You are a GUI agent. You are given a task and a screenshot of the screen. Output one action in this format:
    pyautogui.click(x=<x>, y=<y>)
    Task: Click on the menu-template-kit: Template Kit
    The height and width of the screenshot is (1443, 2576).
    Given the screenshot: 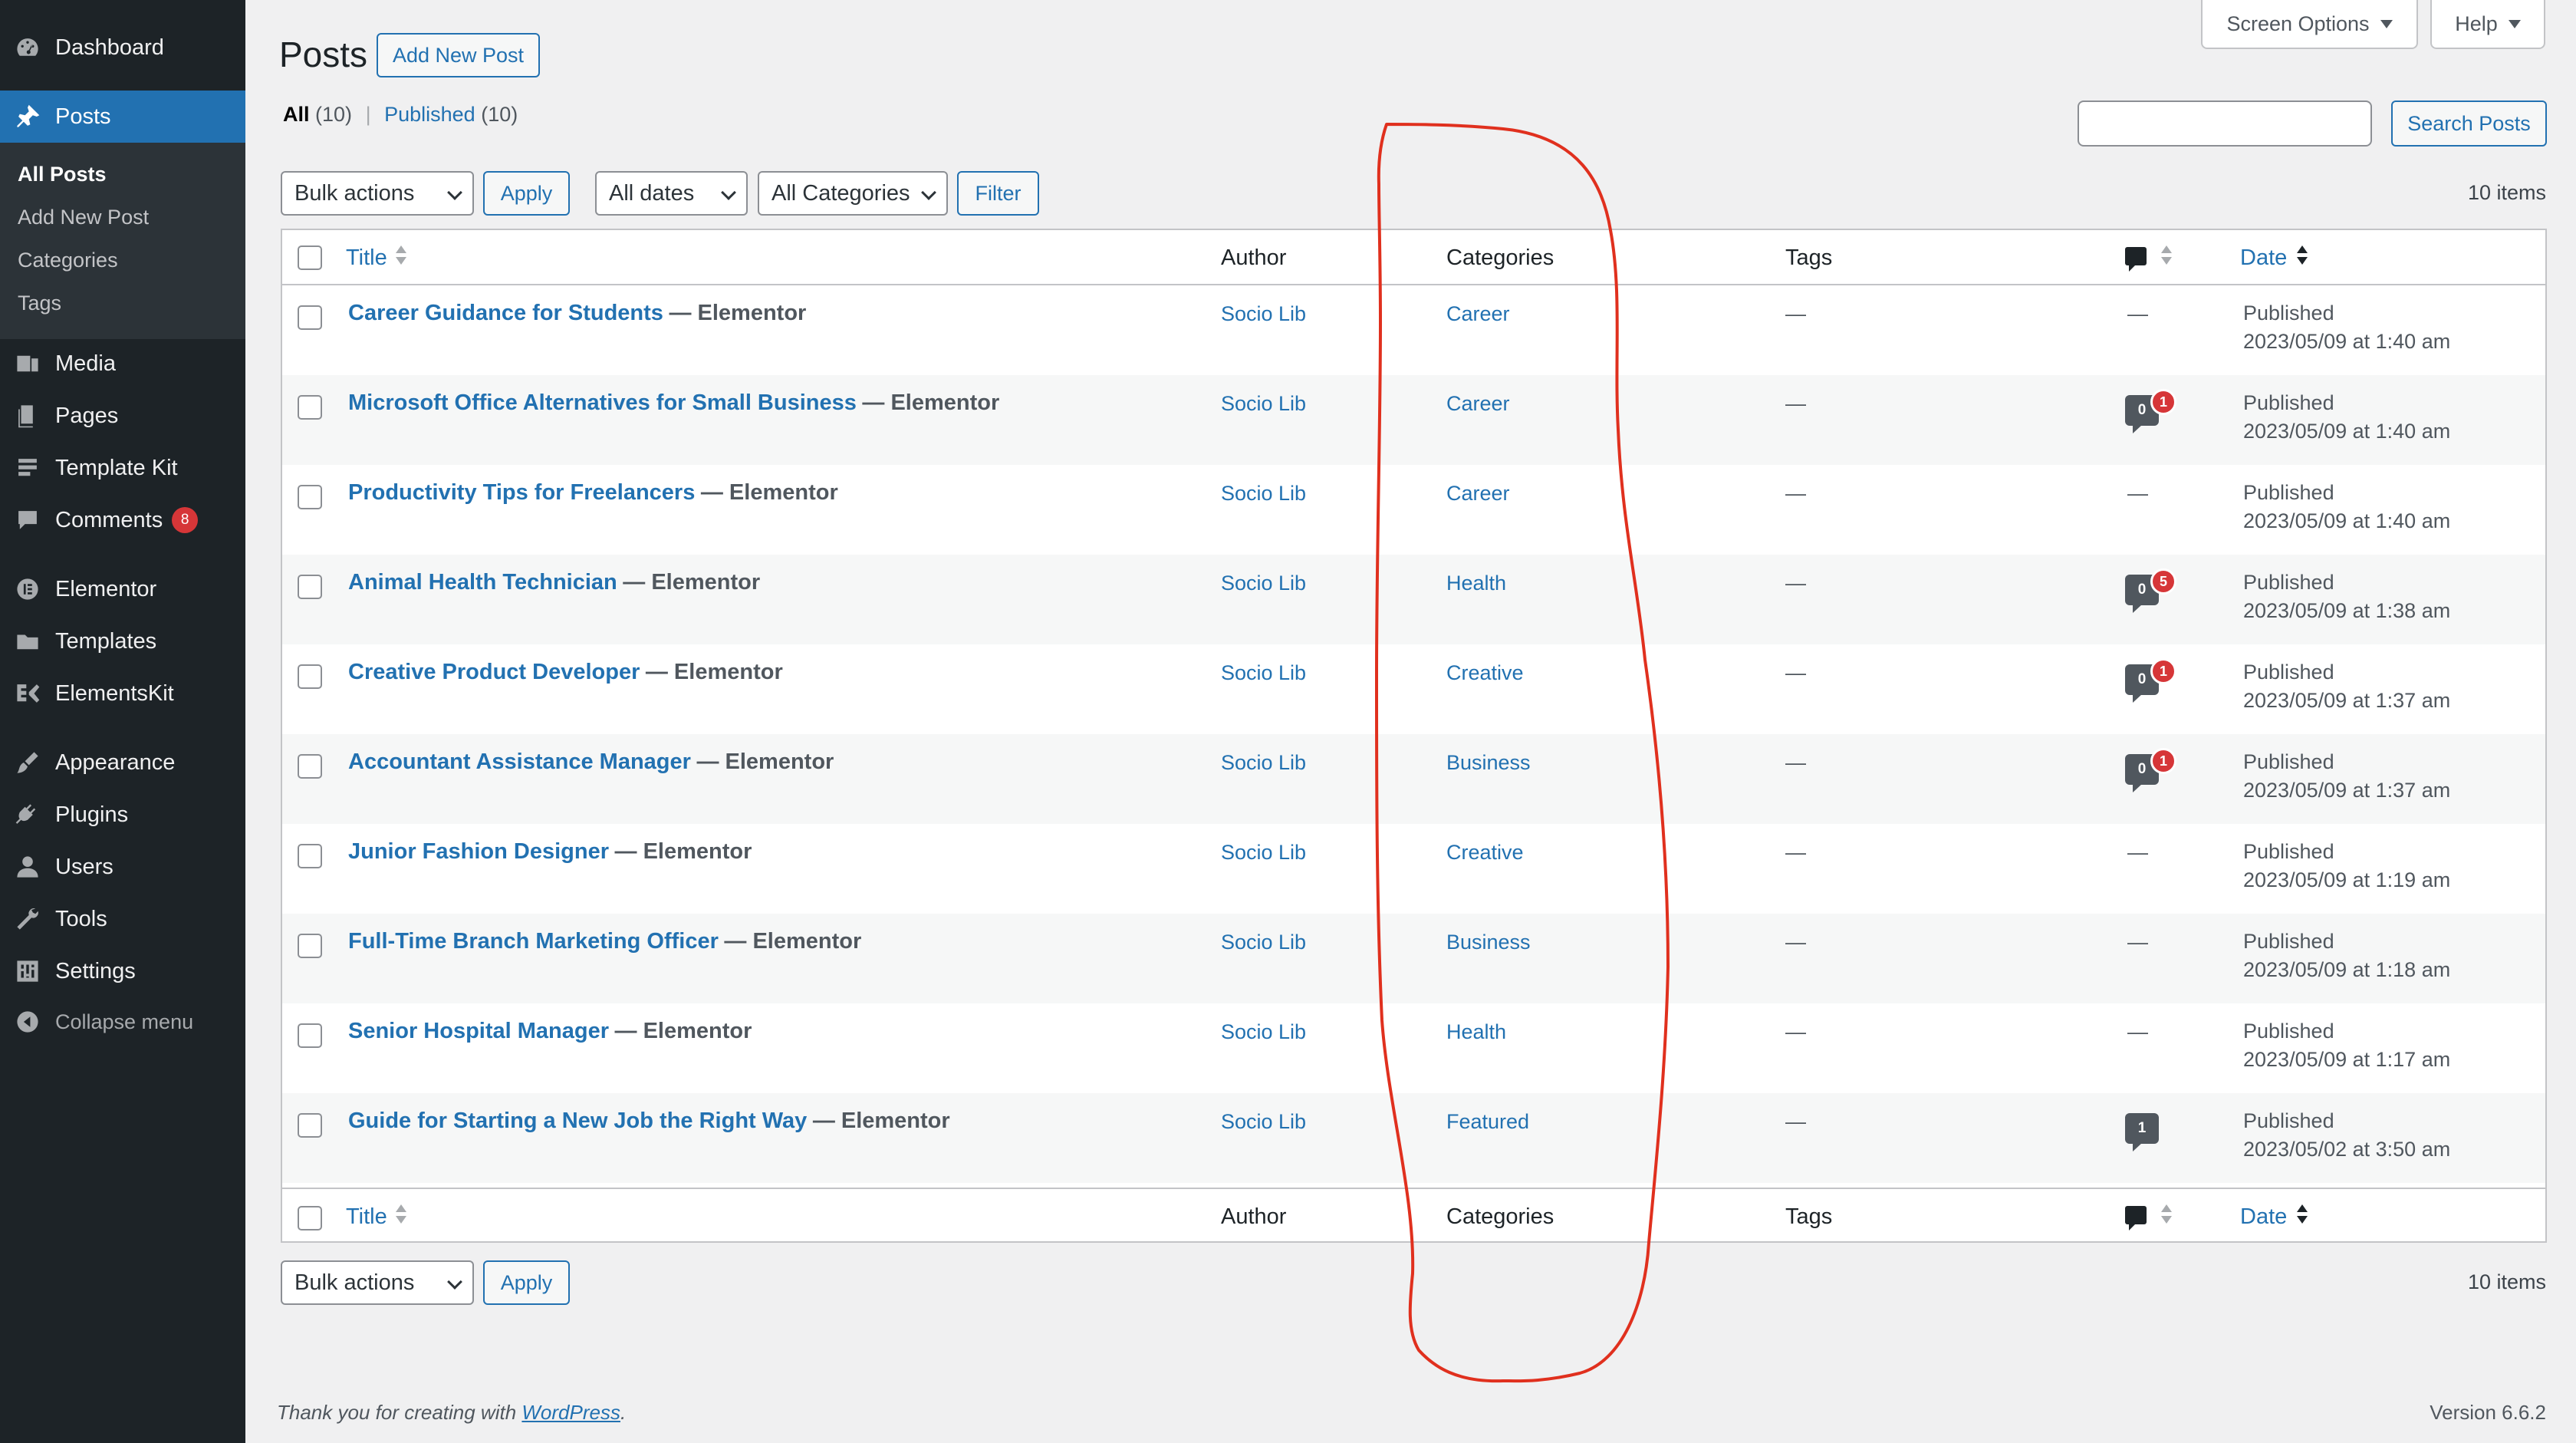 What is the action you would take?
    pyautogui.click(x=122, y=468)
    